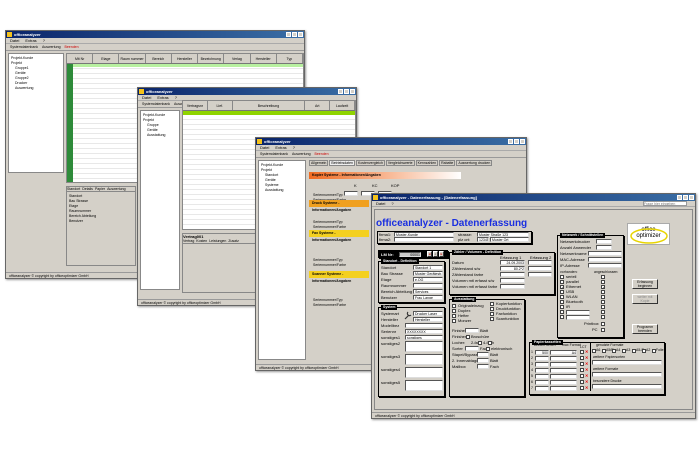 The height and width of the screenshot is (450, 700). Describe the element at coordinates (80, 58) in the screenshot. I see `column-header: Mit Nr` at that location.